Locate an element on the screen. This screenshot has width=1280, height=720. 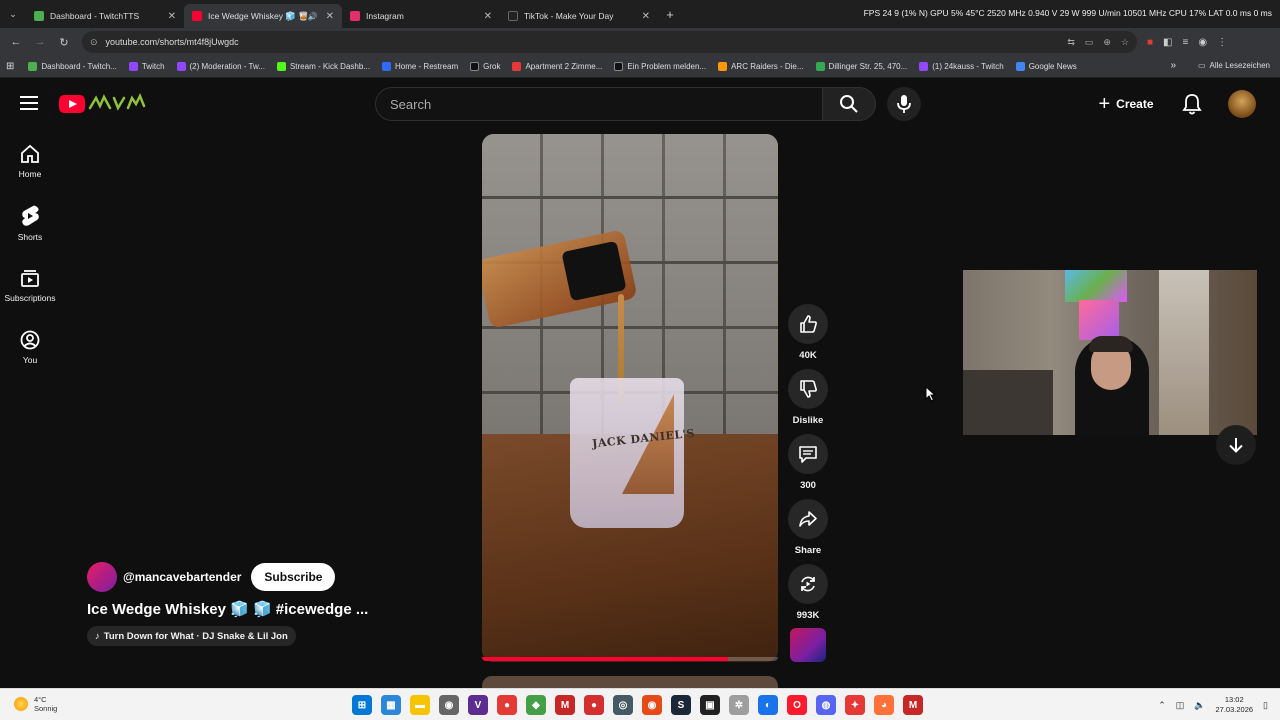
search-button is located at coordinates (849, 104).